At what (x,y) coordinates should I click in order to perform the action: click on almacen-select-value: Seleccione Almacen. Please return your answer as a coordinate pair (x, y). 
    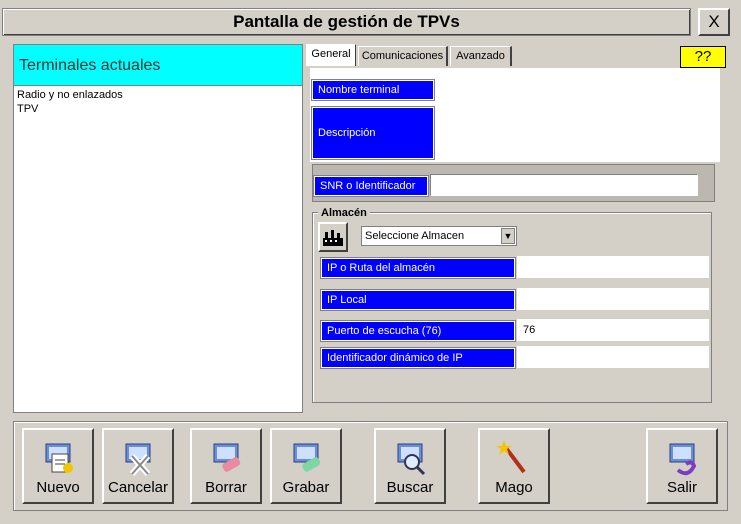
    Looking at the image, I should click on (415, 236).